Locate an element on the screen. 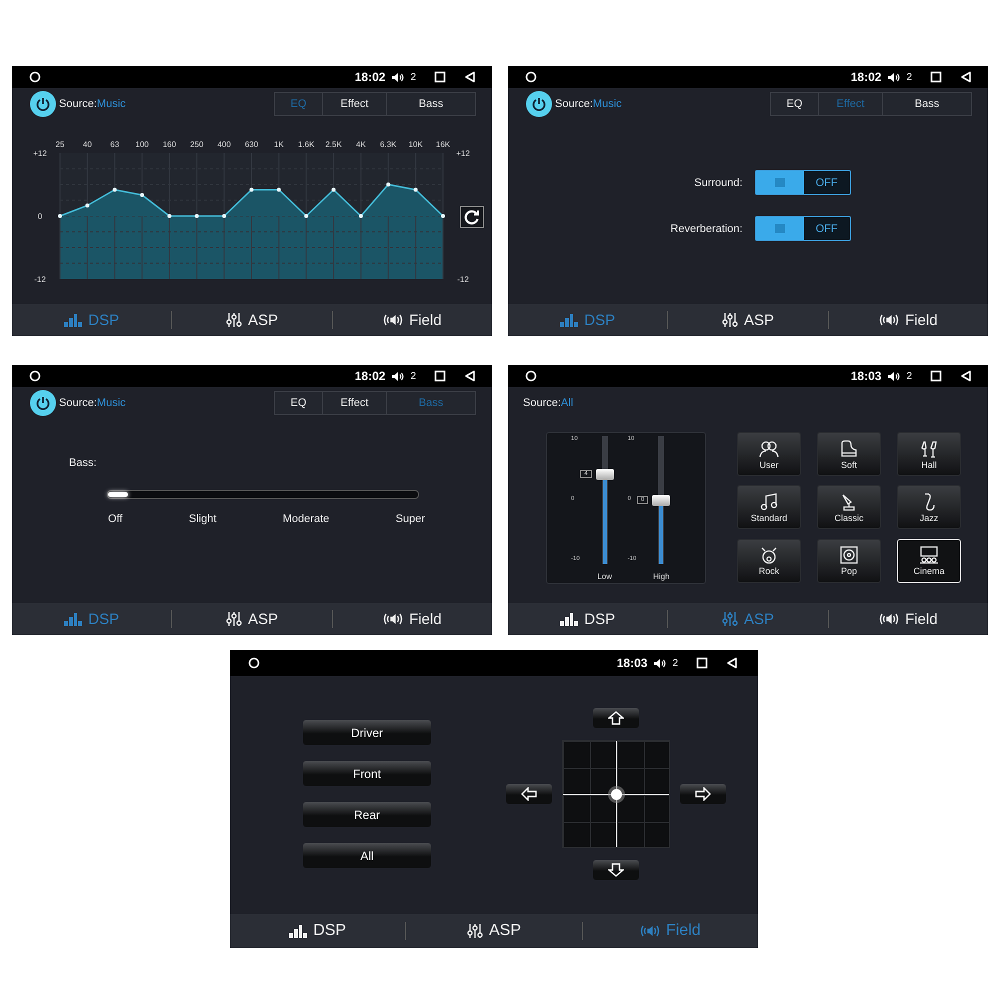 This screenshot has height=1000, width=1000. level-label: Slight is located at coordinates (202, 519).